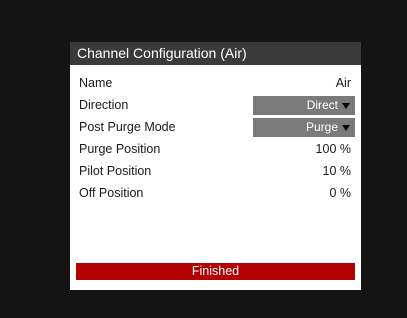 The image size is (407, 318). What do you see at coordinates (215, 106) in the screenshot?
I see `direction-row: Direction Direct` at bounding box center [215, 106].